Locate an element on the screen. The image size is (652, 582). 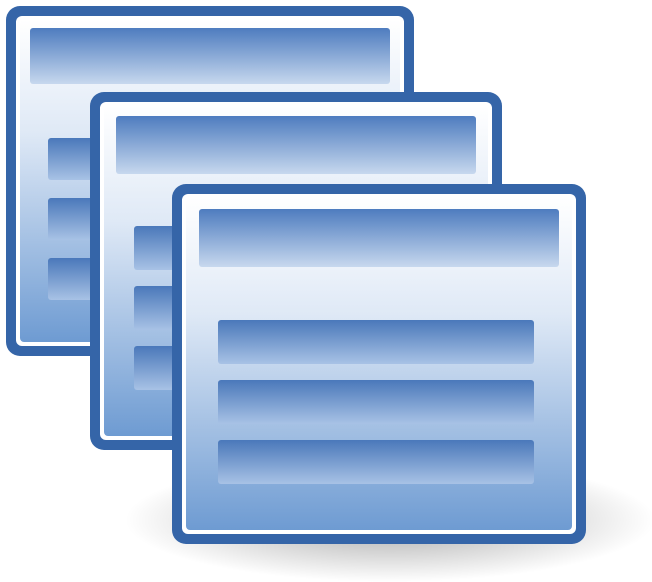
back-window-titlebar is located at coordinates (210, 56).